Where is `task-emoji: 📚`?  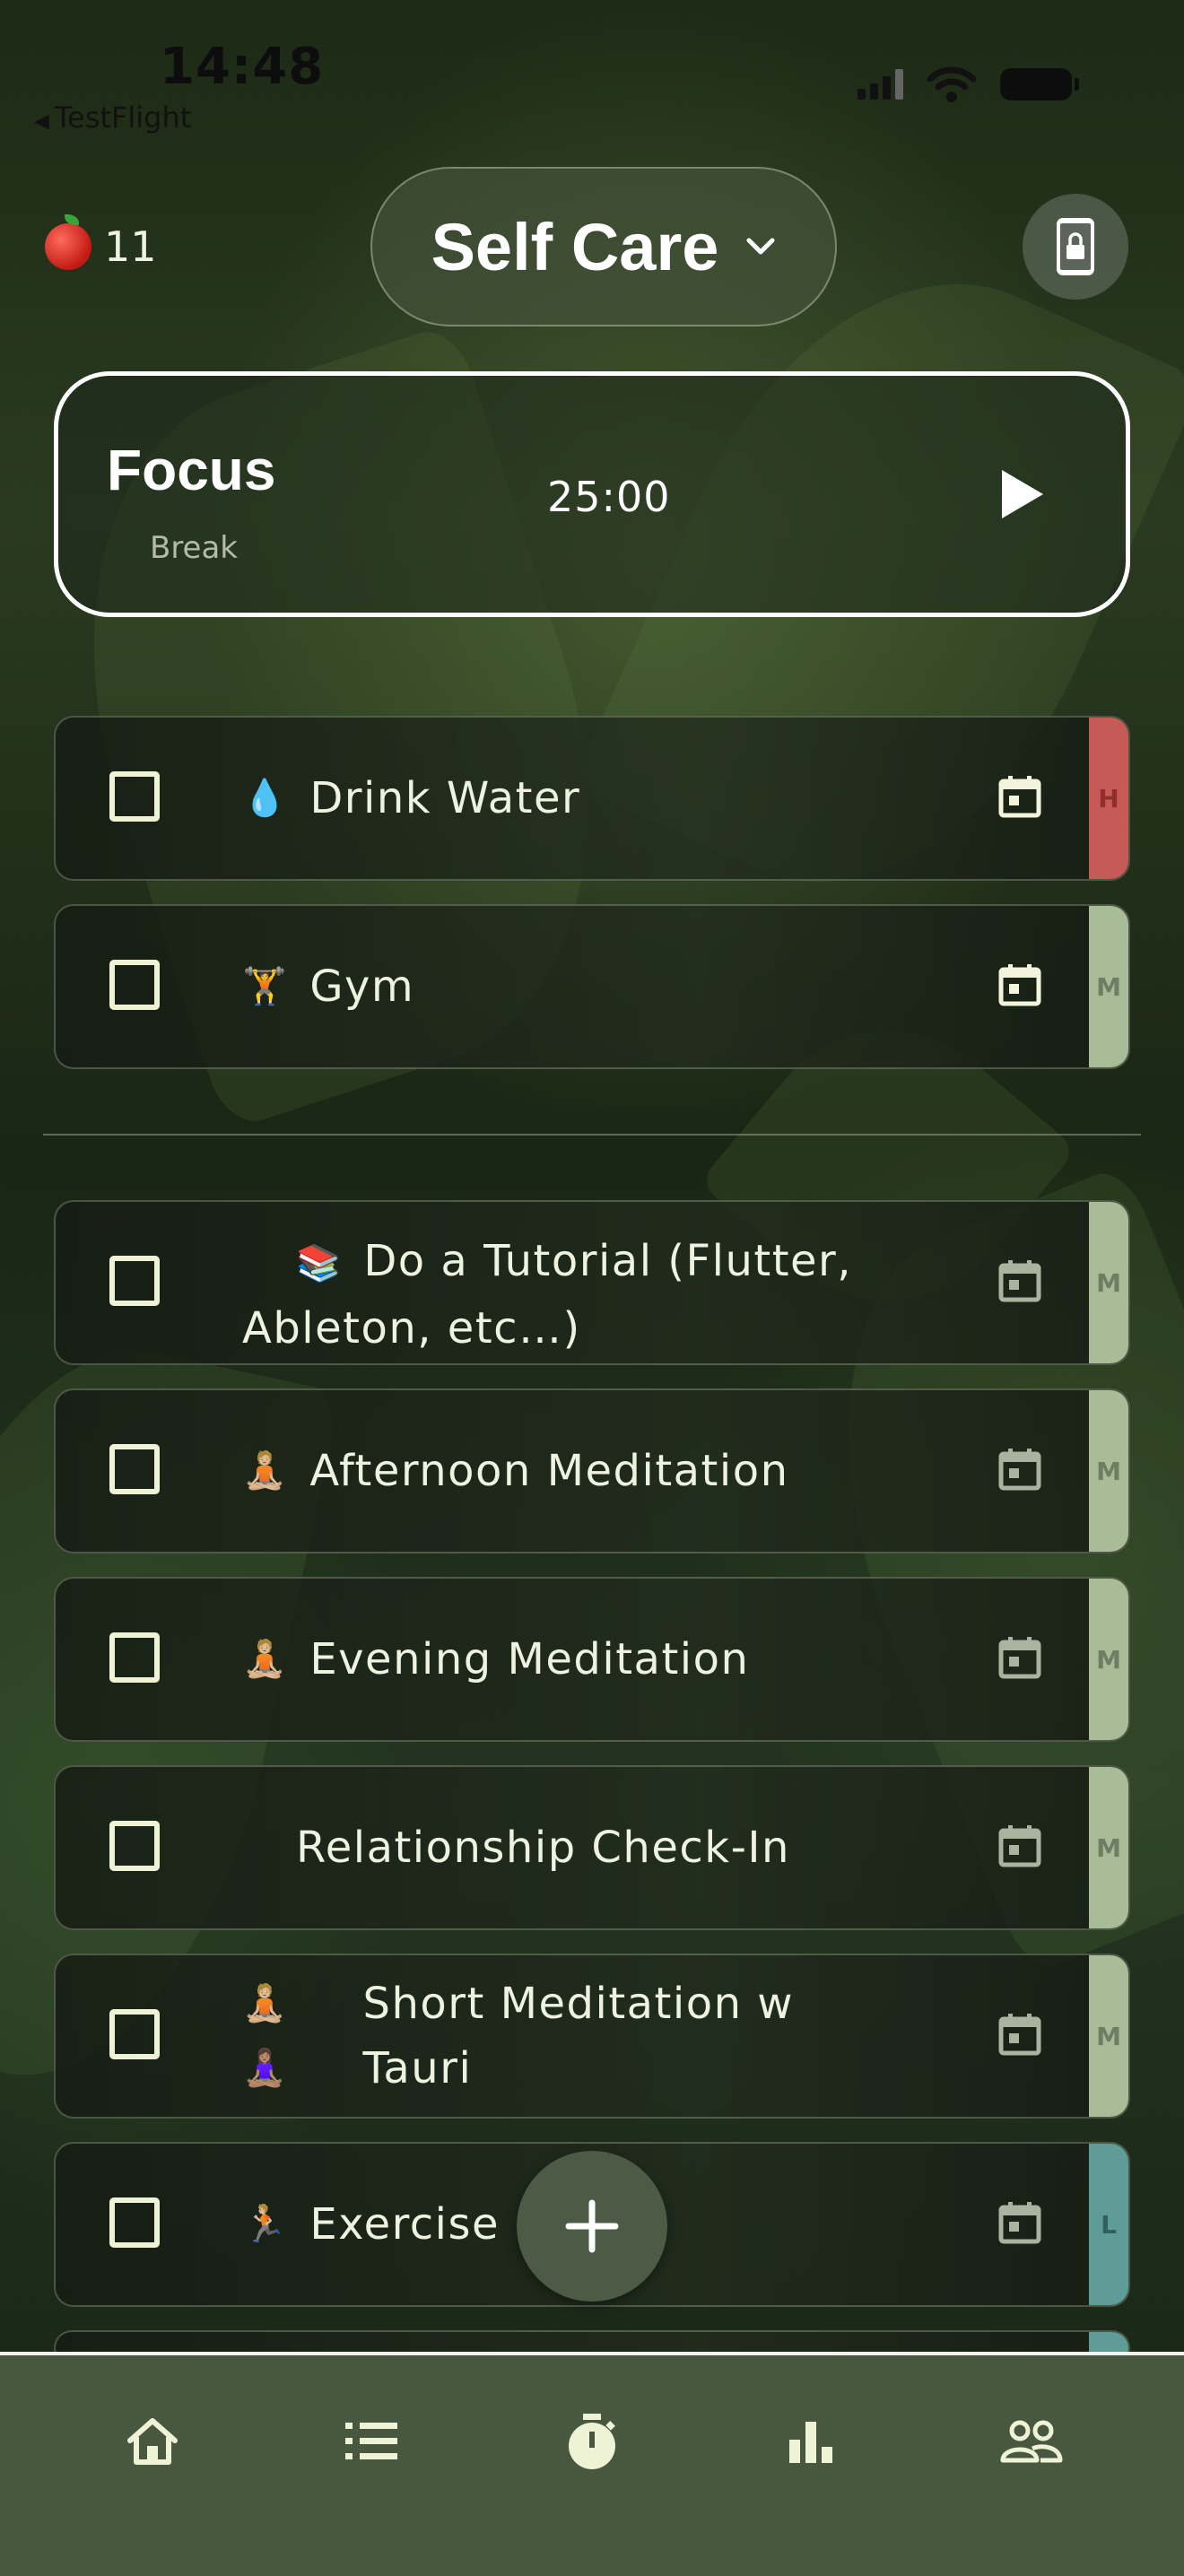
task-emoji: 📚 is located at coordinates (319, 1263).